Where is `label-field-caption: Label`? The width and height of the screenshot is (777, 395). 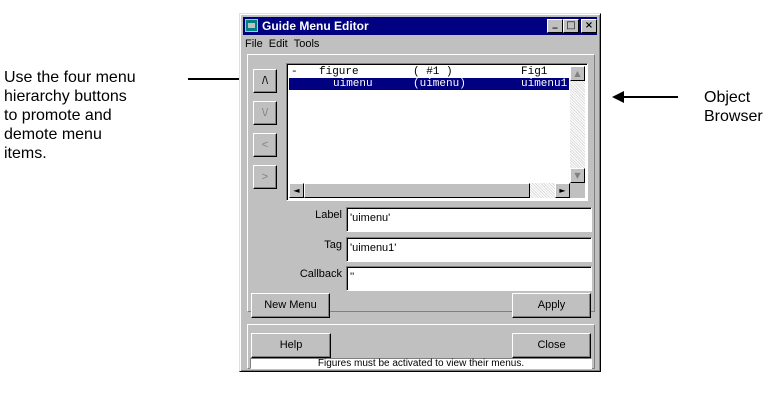 label-field-caption: Label is located at coordinates (328, 215).